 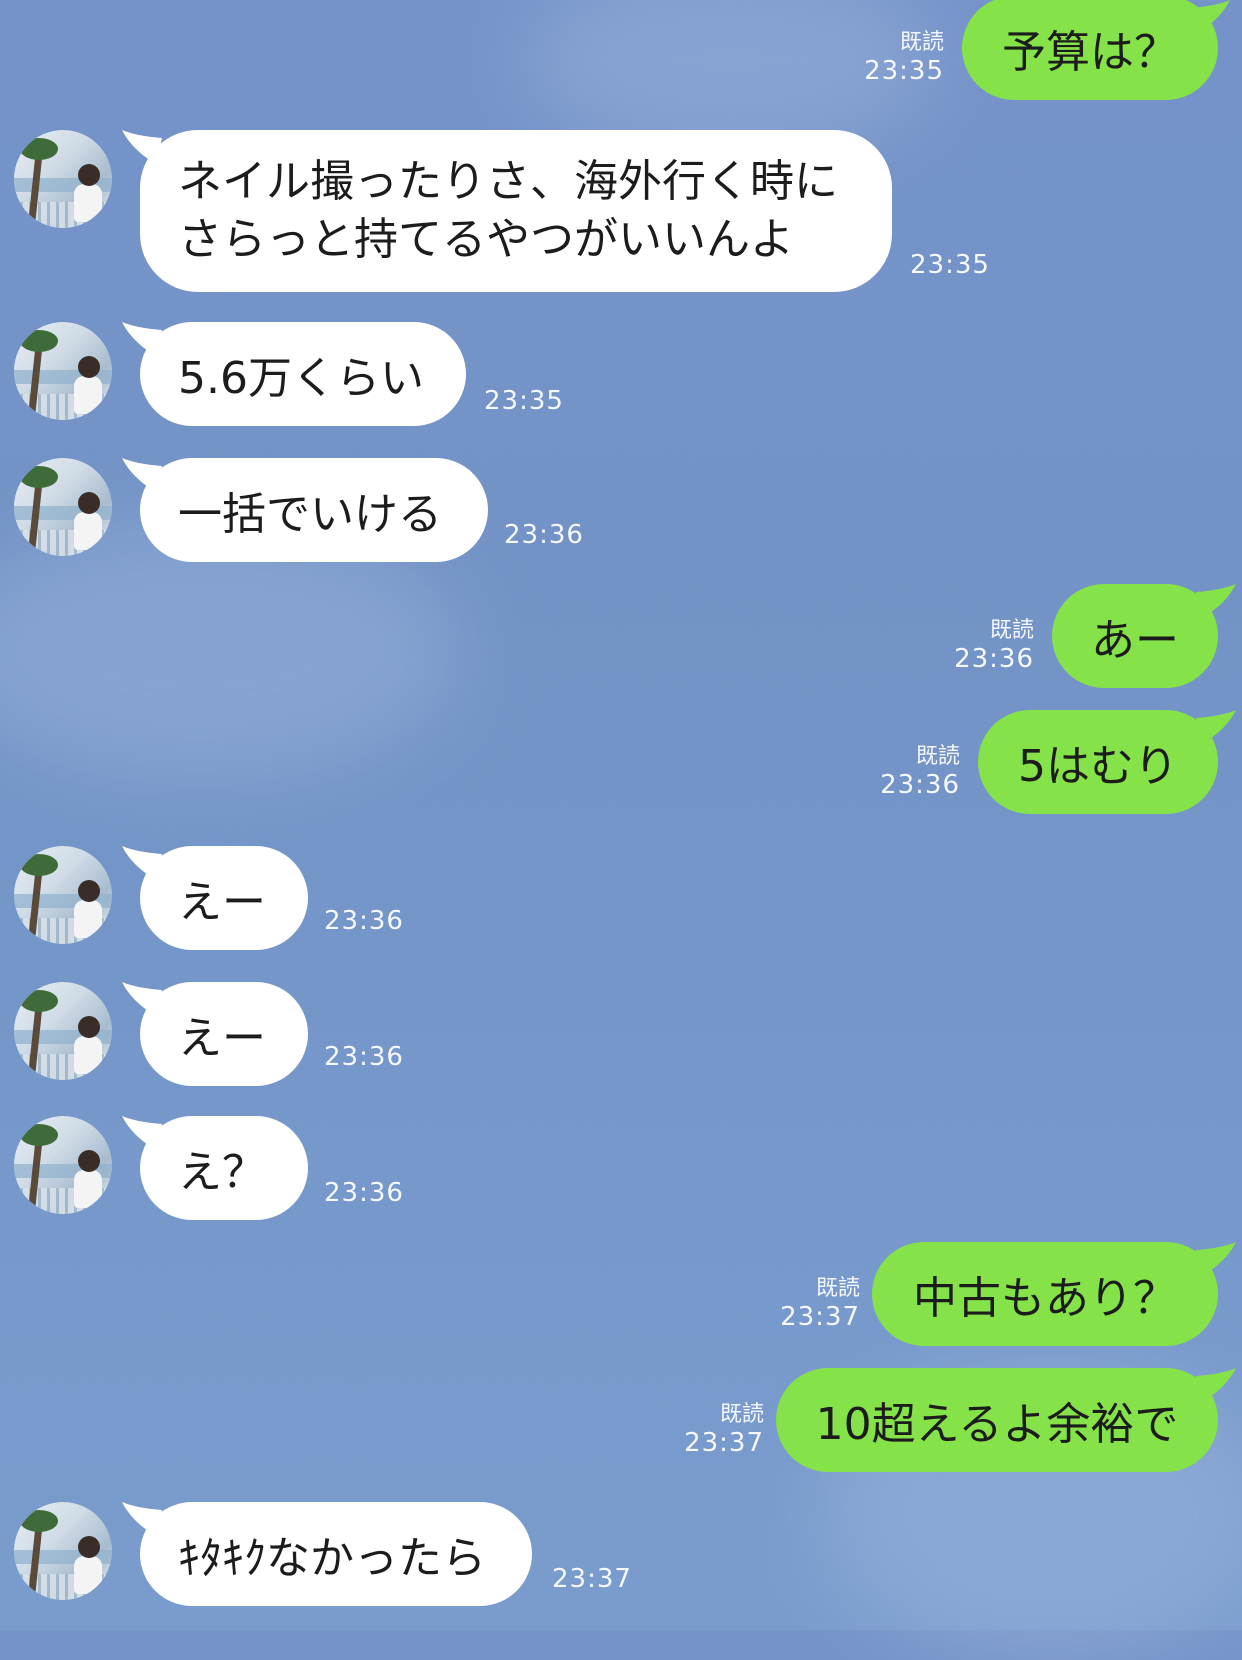 I want to click on message-bubble: 5はむり, so click(x=1098, y=762).